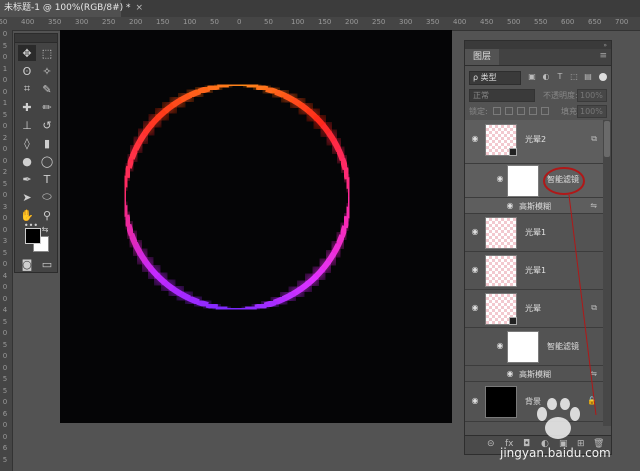 The height and width of the screenshot is (471, 640). Describe the element at coordinates (521, 111) in the screenshot. I see `lock-position-icon` at that location.